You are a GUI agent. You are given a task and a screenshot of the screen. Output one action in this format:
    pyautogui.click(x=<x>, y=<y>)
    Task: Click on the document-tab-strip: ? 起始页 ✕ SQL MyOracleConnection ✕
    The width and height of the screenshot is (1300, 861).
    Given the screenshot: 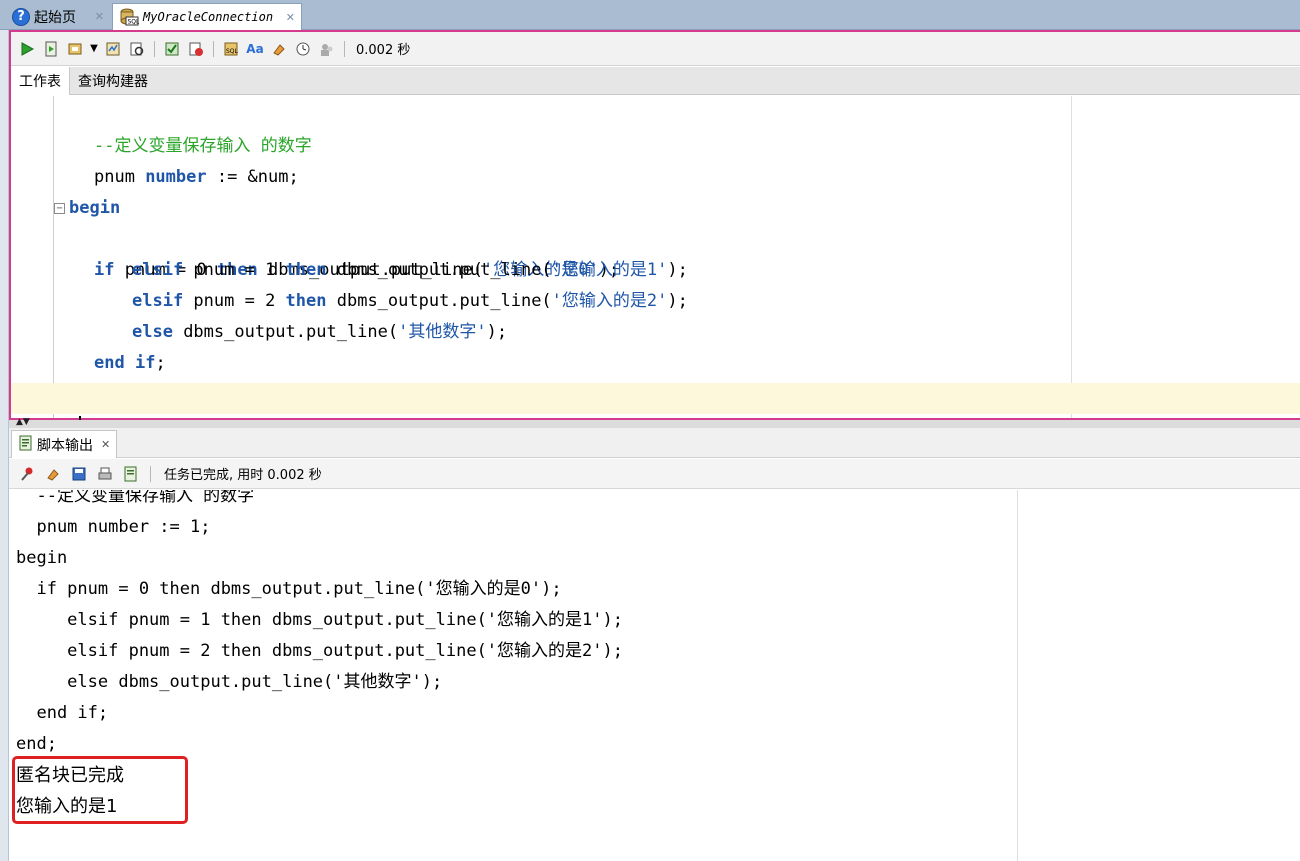 What is the action you would take?
    pyautogui.click(x=650, y=15)
    